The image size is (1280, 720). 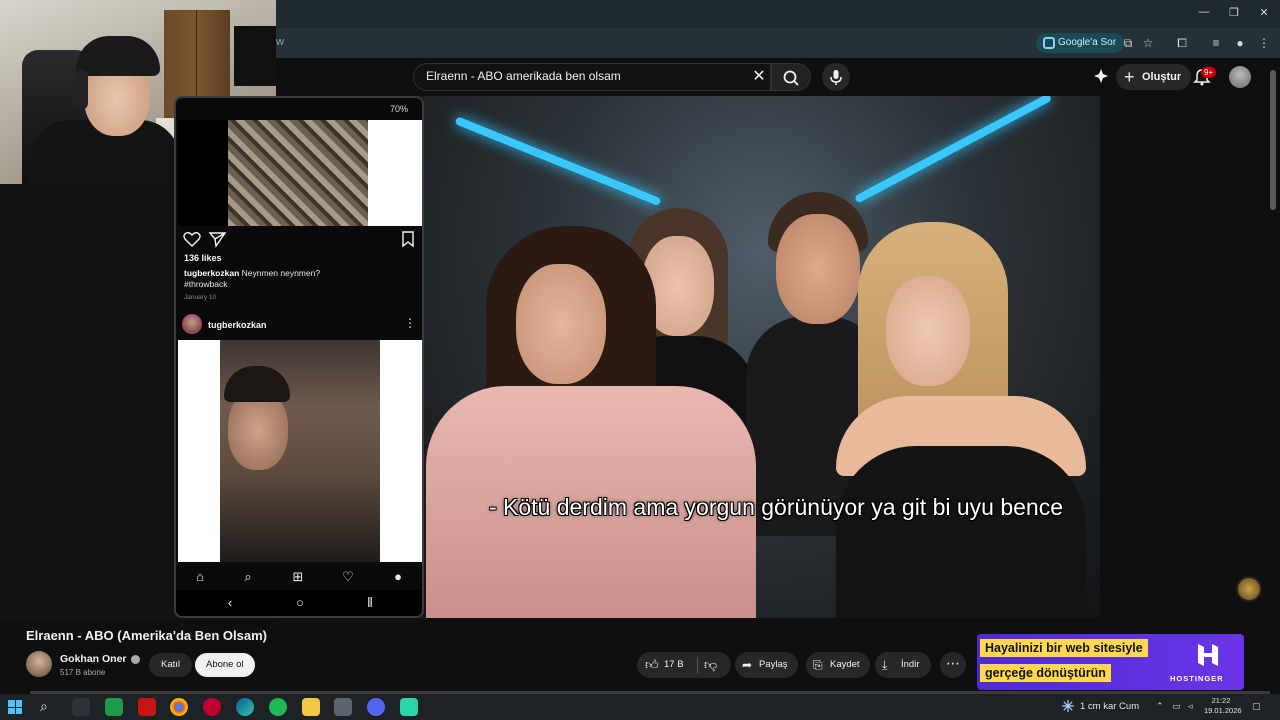 I want to click on spotify-icon, so click(x=278, y=707).